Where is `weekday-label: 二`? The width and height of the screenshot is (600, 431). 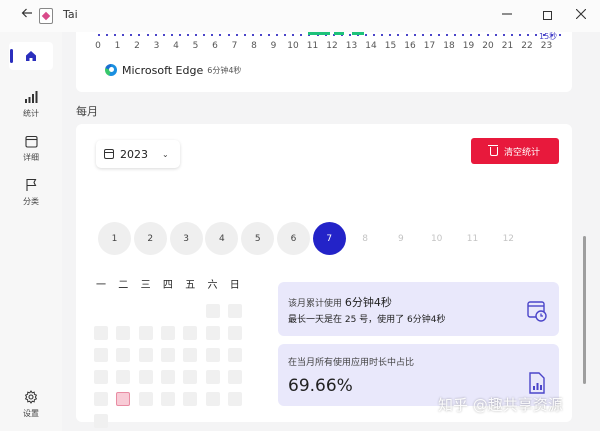 weekday-label: 二 is located at coordinates (123, 285).